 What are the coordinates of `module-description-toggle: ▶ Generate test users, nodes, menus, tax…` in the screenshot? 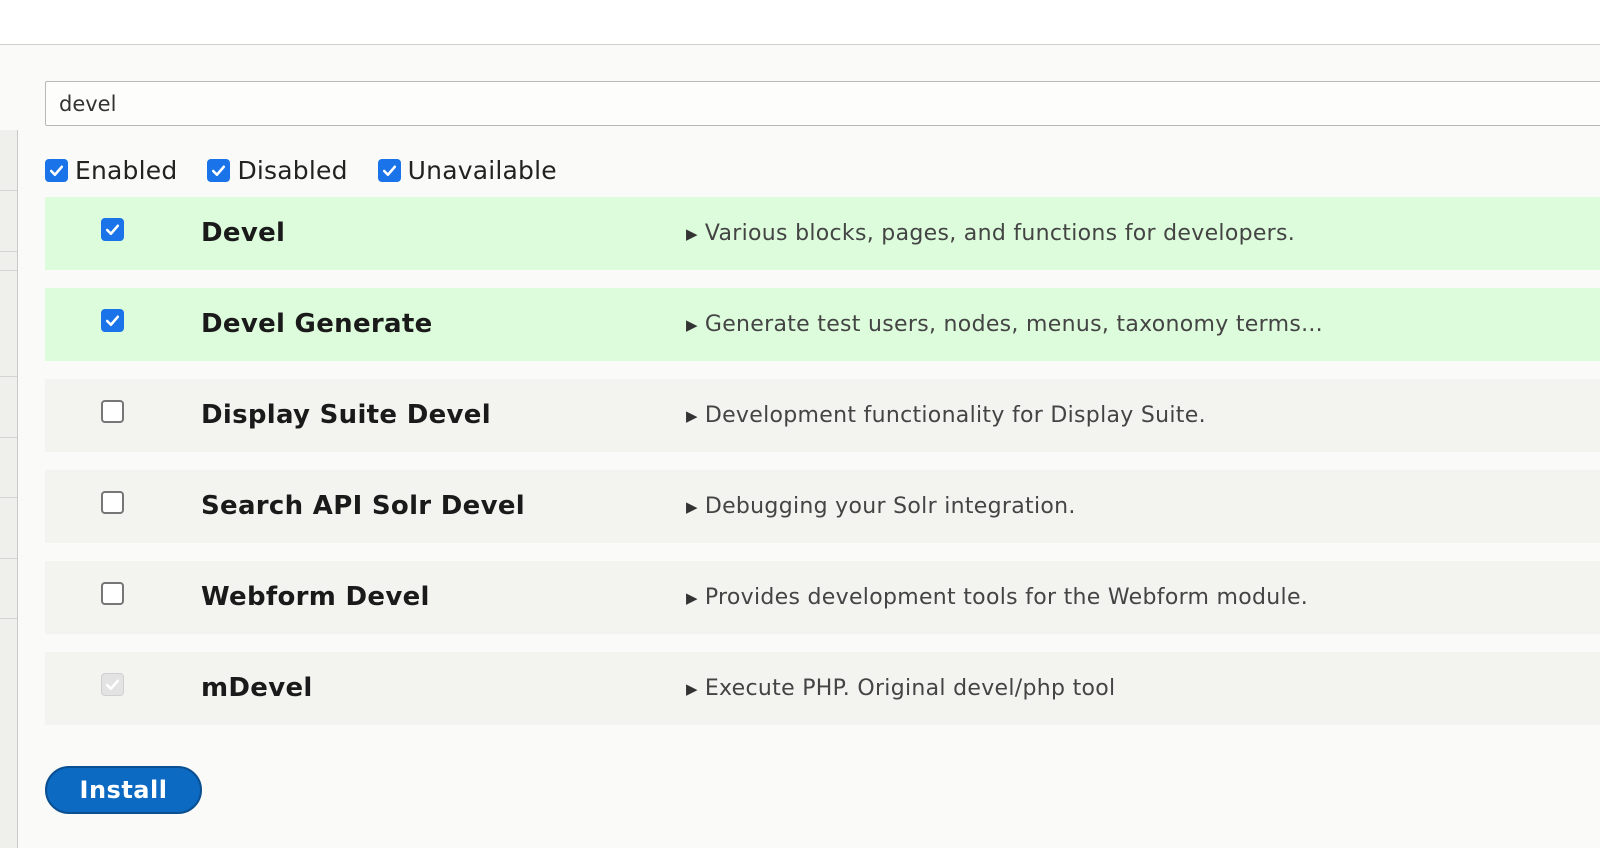 It's located at (1004, 324).